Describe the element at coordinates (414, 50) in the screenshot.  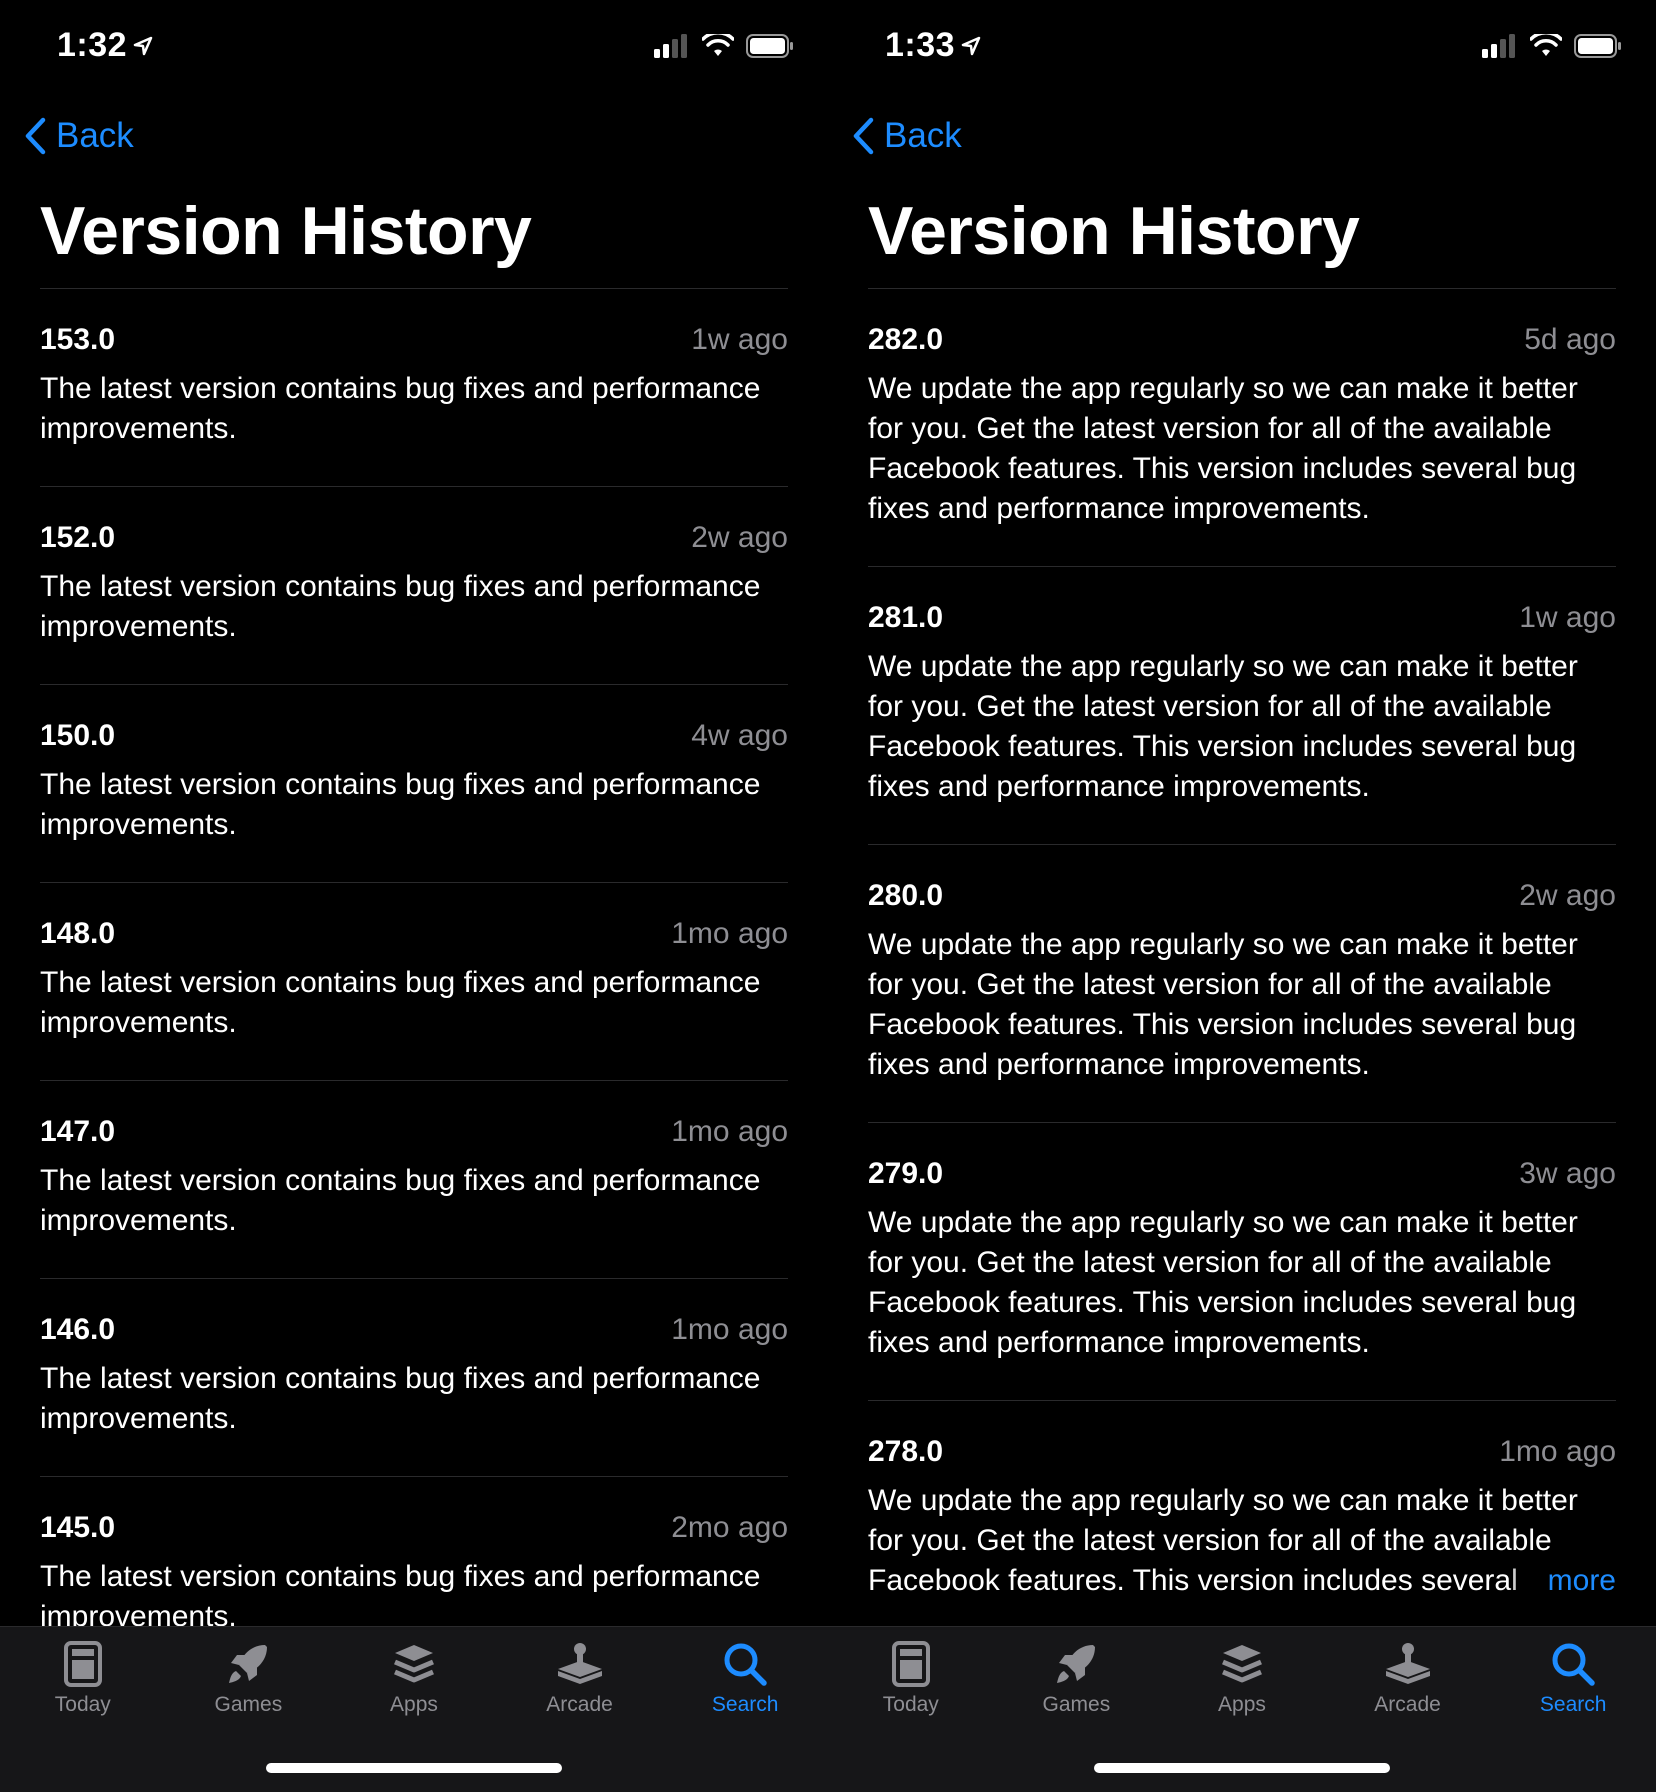
I see `status-bar: 1:32` at that location.